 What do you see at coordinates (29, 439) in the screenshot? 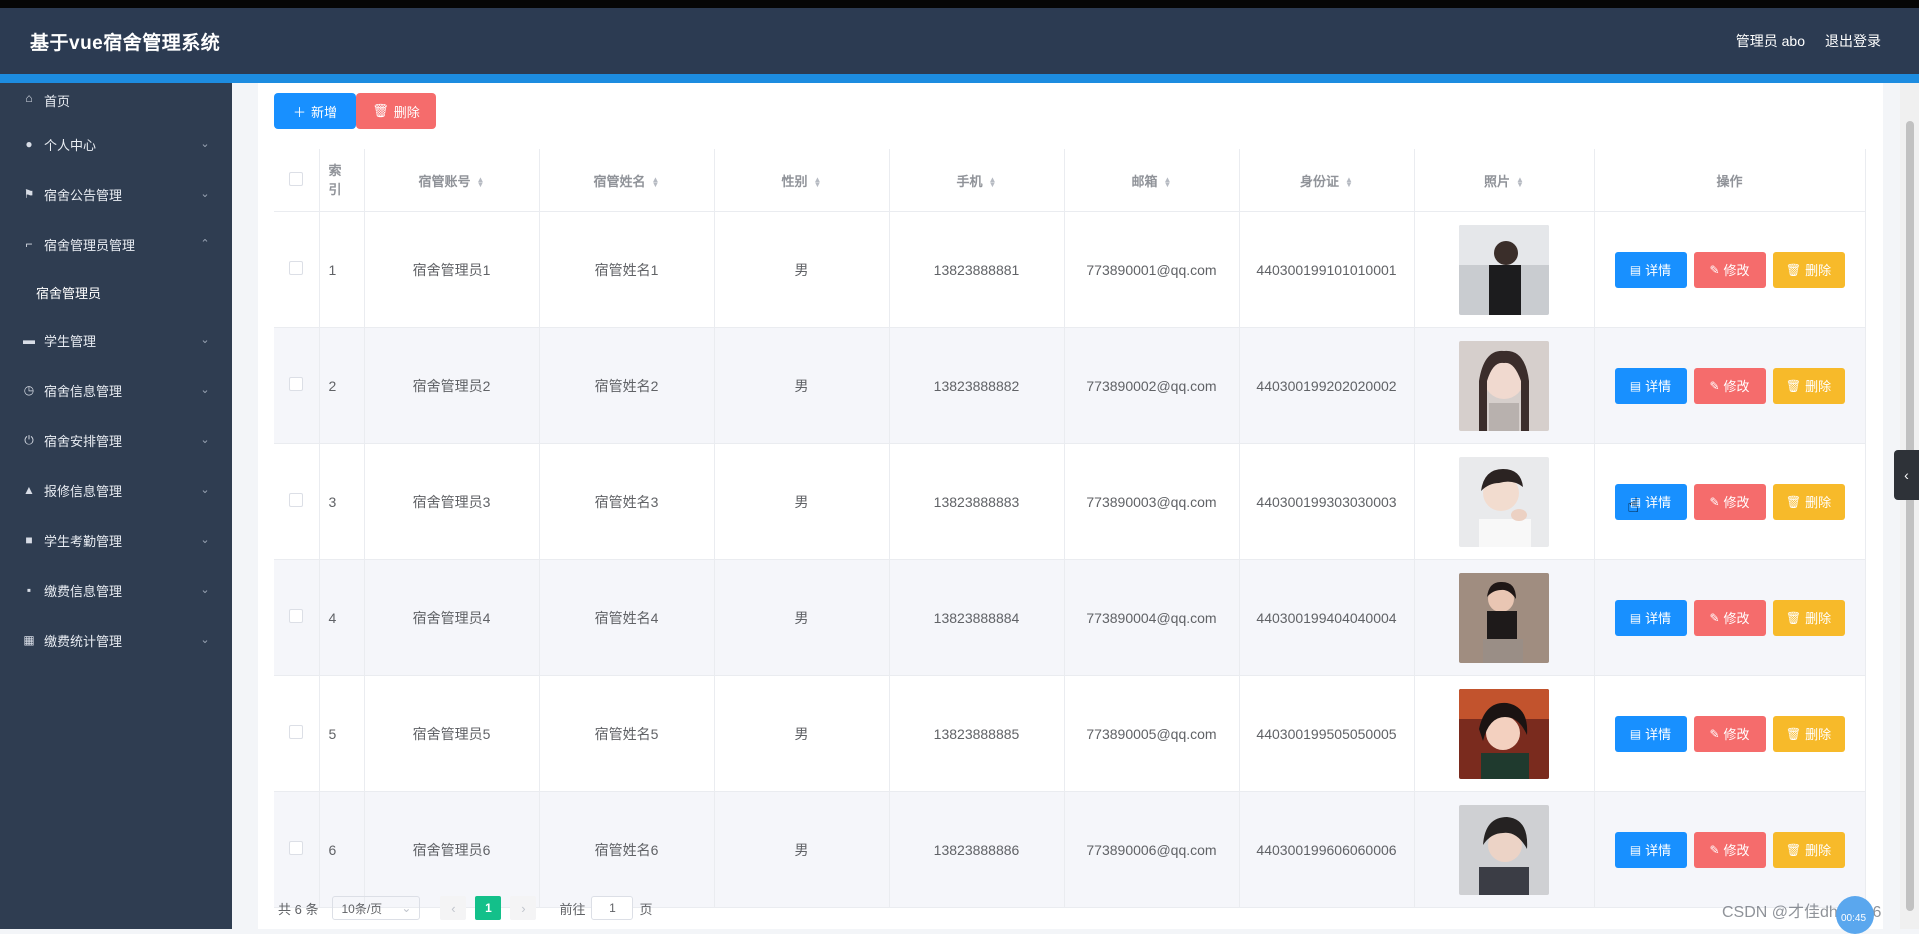
I see `power-icon: ⏻` at bounding box center [29, 439].